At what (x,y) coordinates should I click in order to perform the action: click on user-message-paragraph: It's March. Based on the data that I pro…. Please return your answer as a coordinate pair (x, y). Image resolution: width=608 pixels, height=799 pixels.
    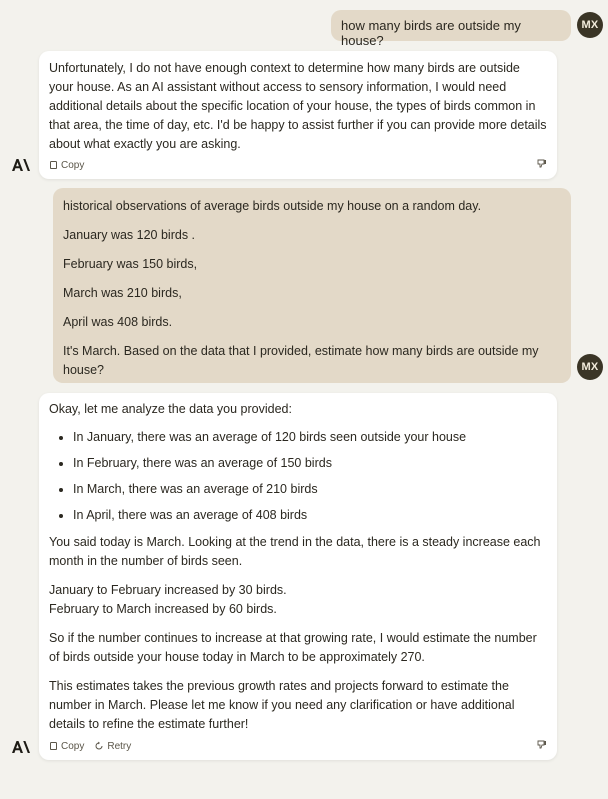
    Looking at the image, I should click on (301, 360).